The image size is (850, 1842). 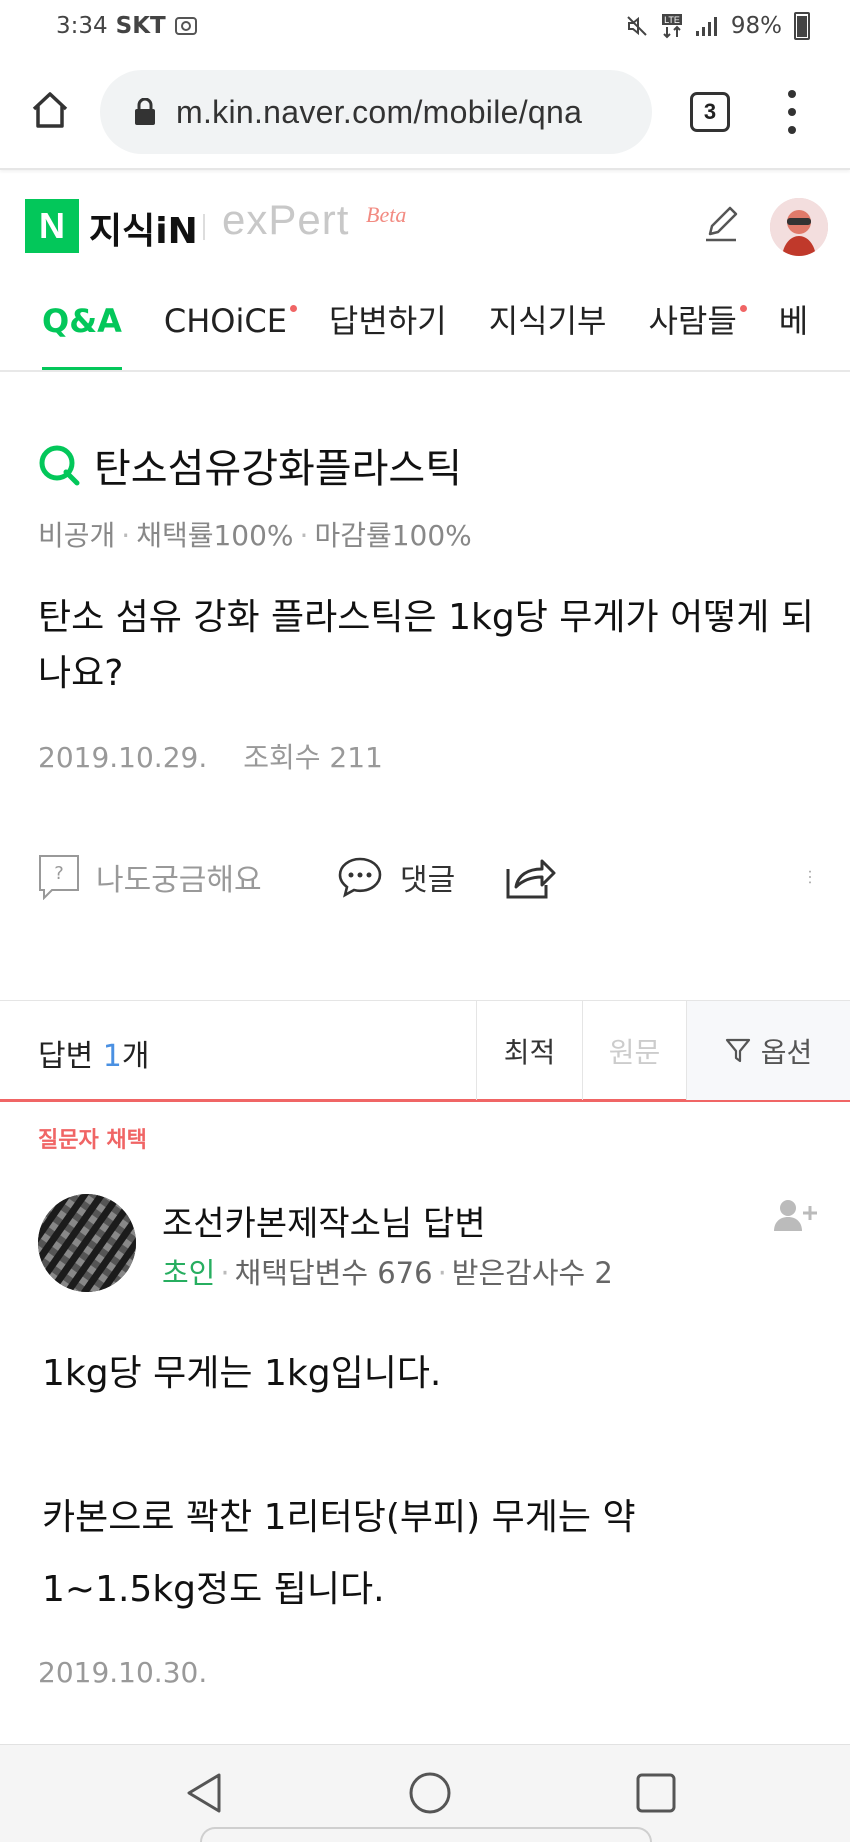 I want to click on answerer-avatar, so click(x=87, y=1243).